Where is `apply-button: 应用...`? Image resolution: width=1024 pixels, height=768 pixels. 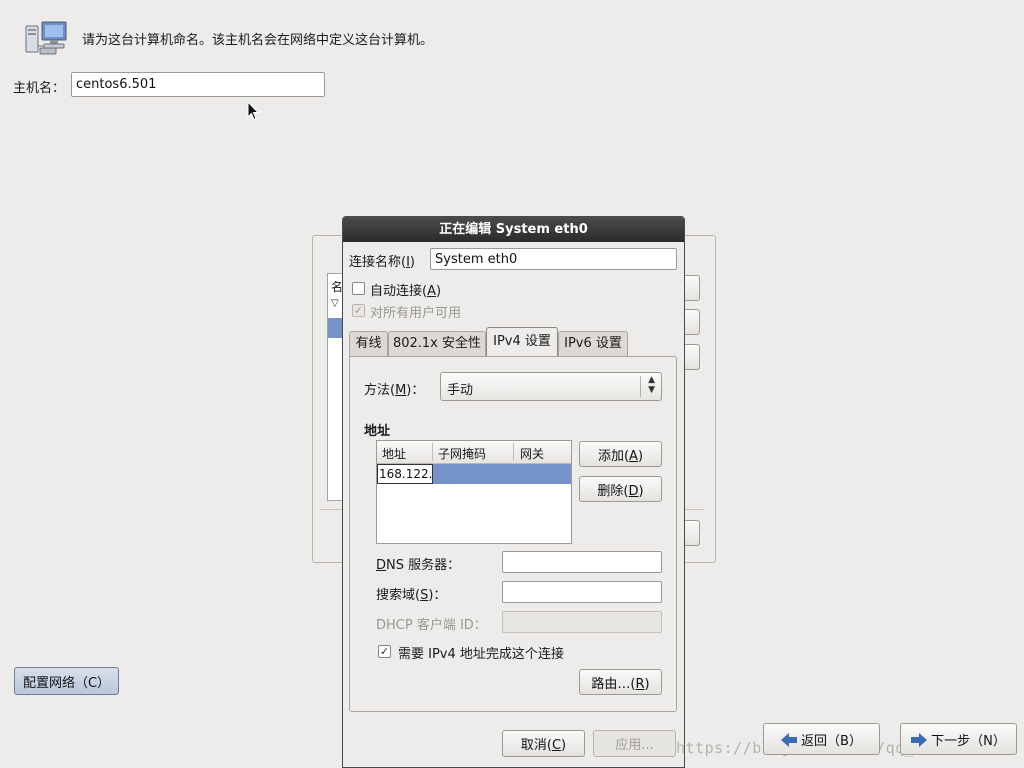
apply-button: 应用... is located at coordinates (634, 743).